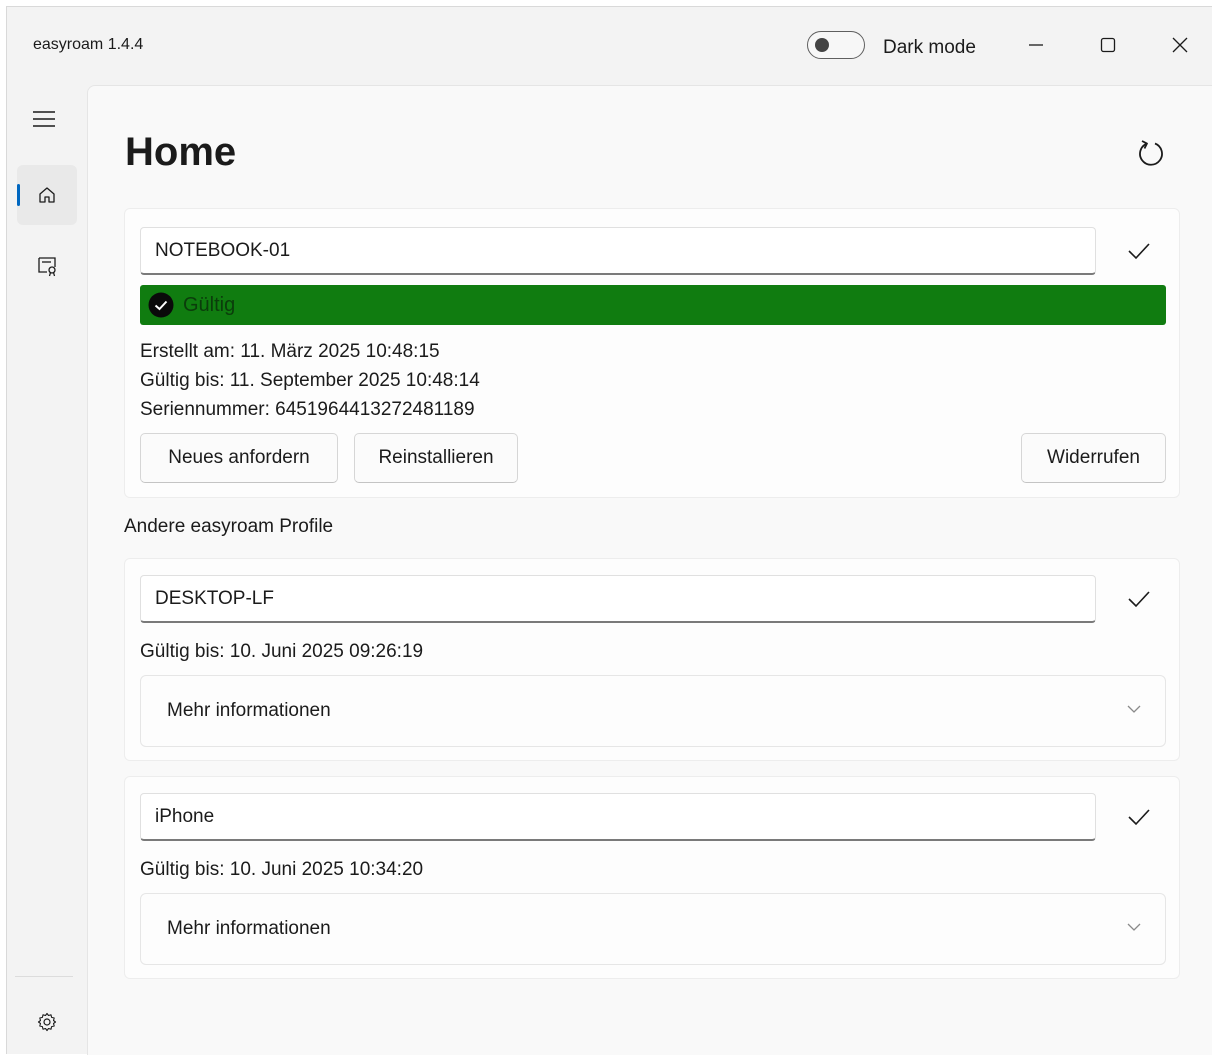 This screenshot has height=1055, width=1212. What do you see at coordinates (822, 45) in the screenshot?
I see `toggle-knob` at bounding box center [822, 45].